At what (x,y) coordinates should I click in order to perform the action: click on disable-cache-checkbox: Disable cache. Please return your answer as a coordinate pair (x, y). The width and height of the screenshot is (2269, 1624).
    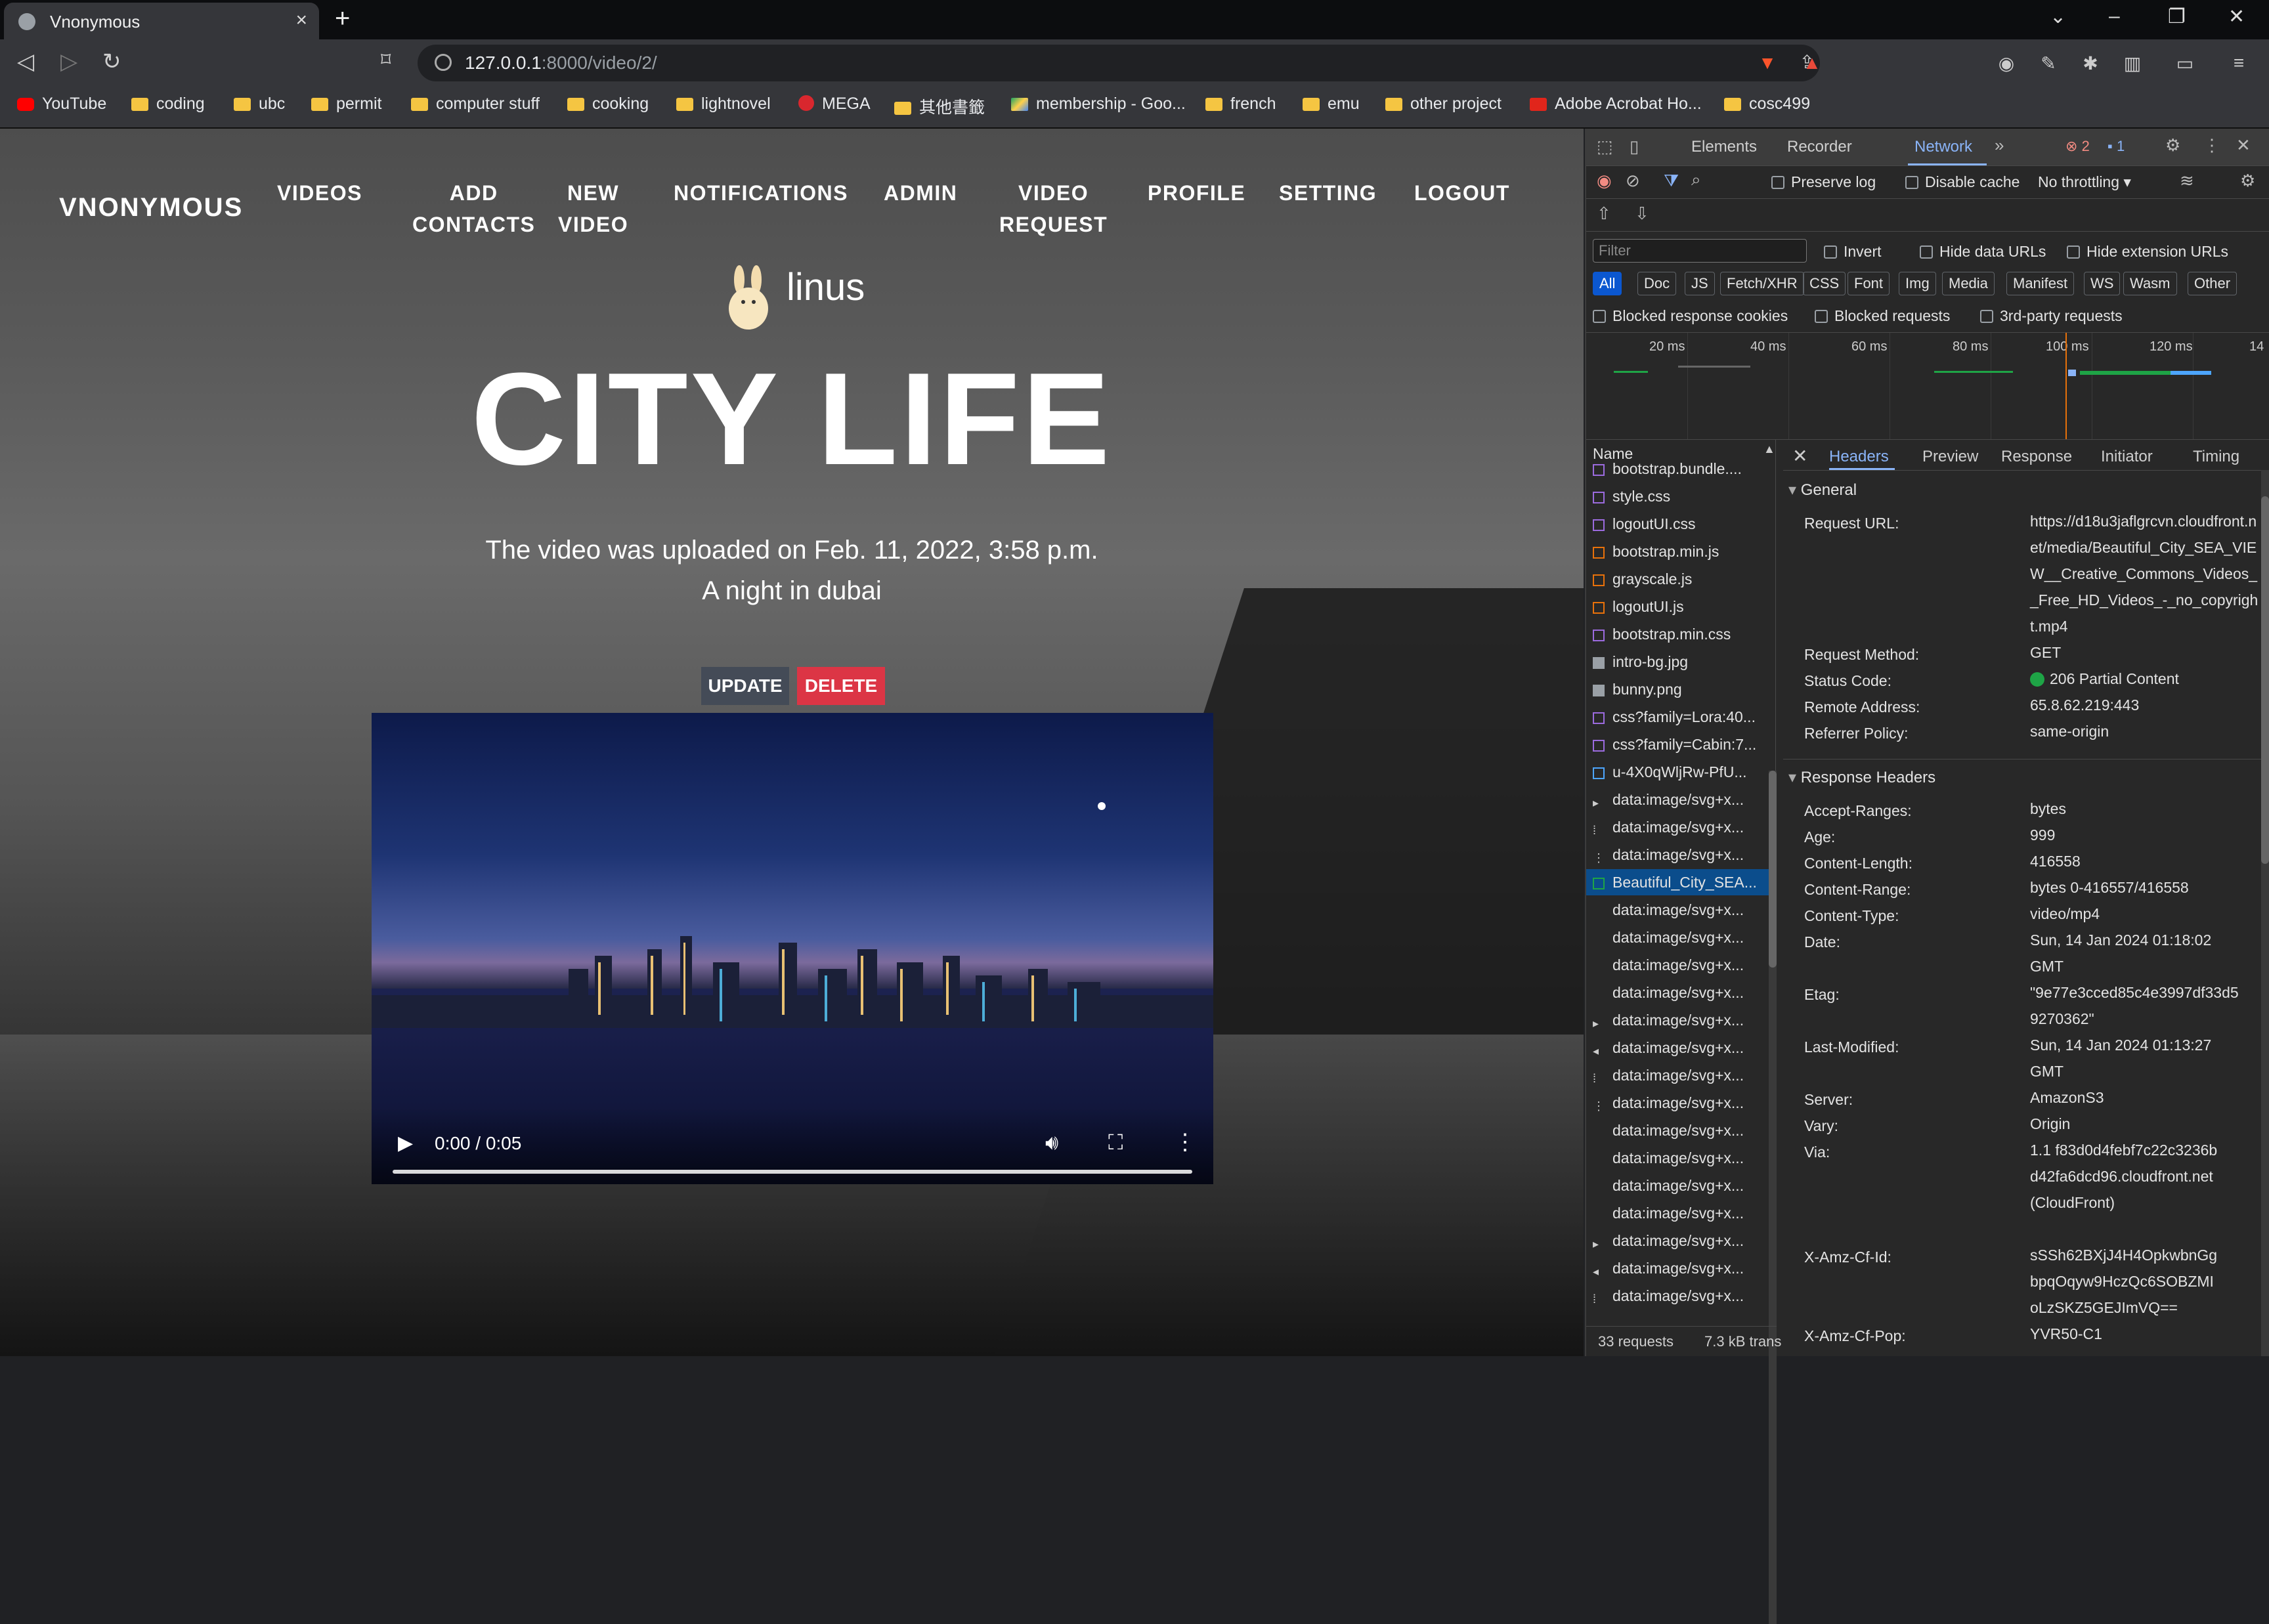
    Looking at the image, I should click on (1962, 182).